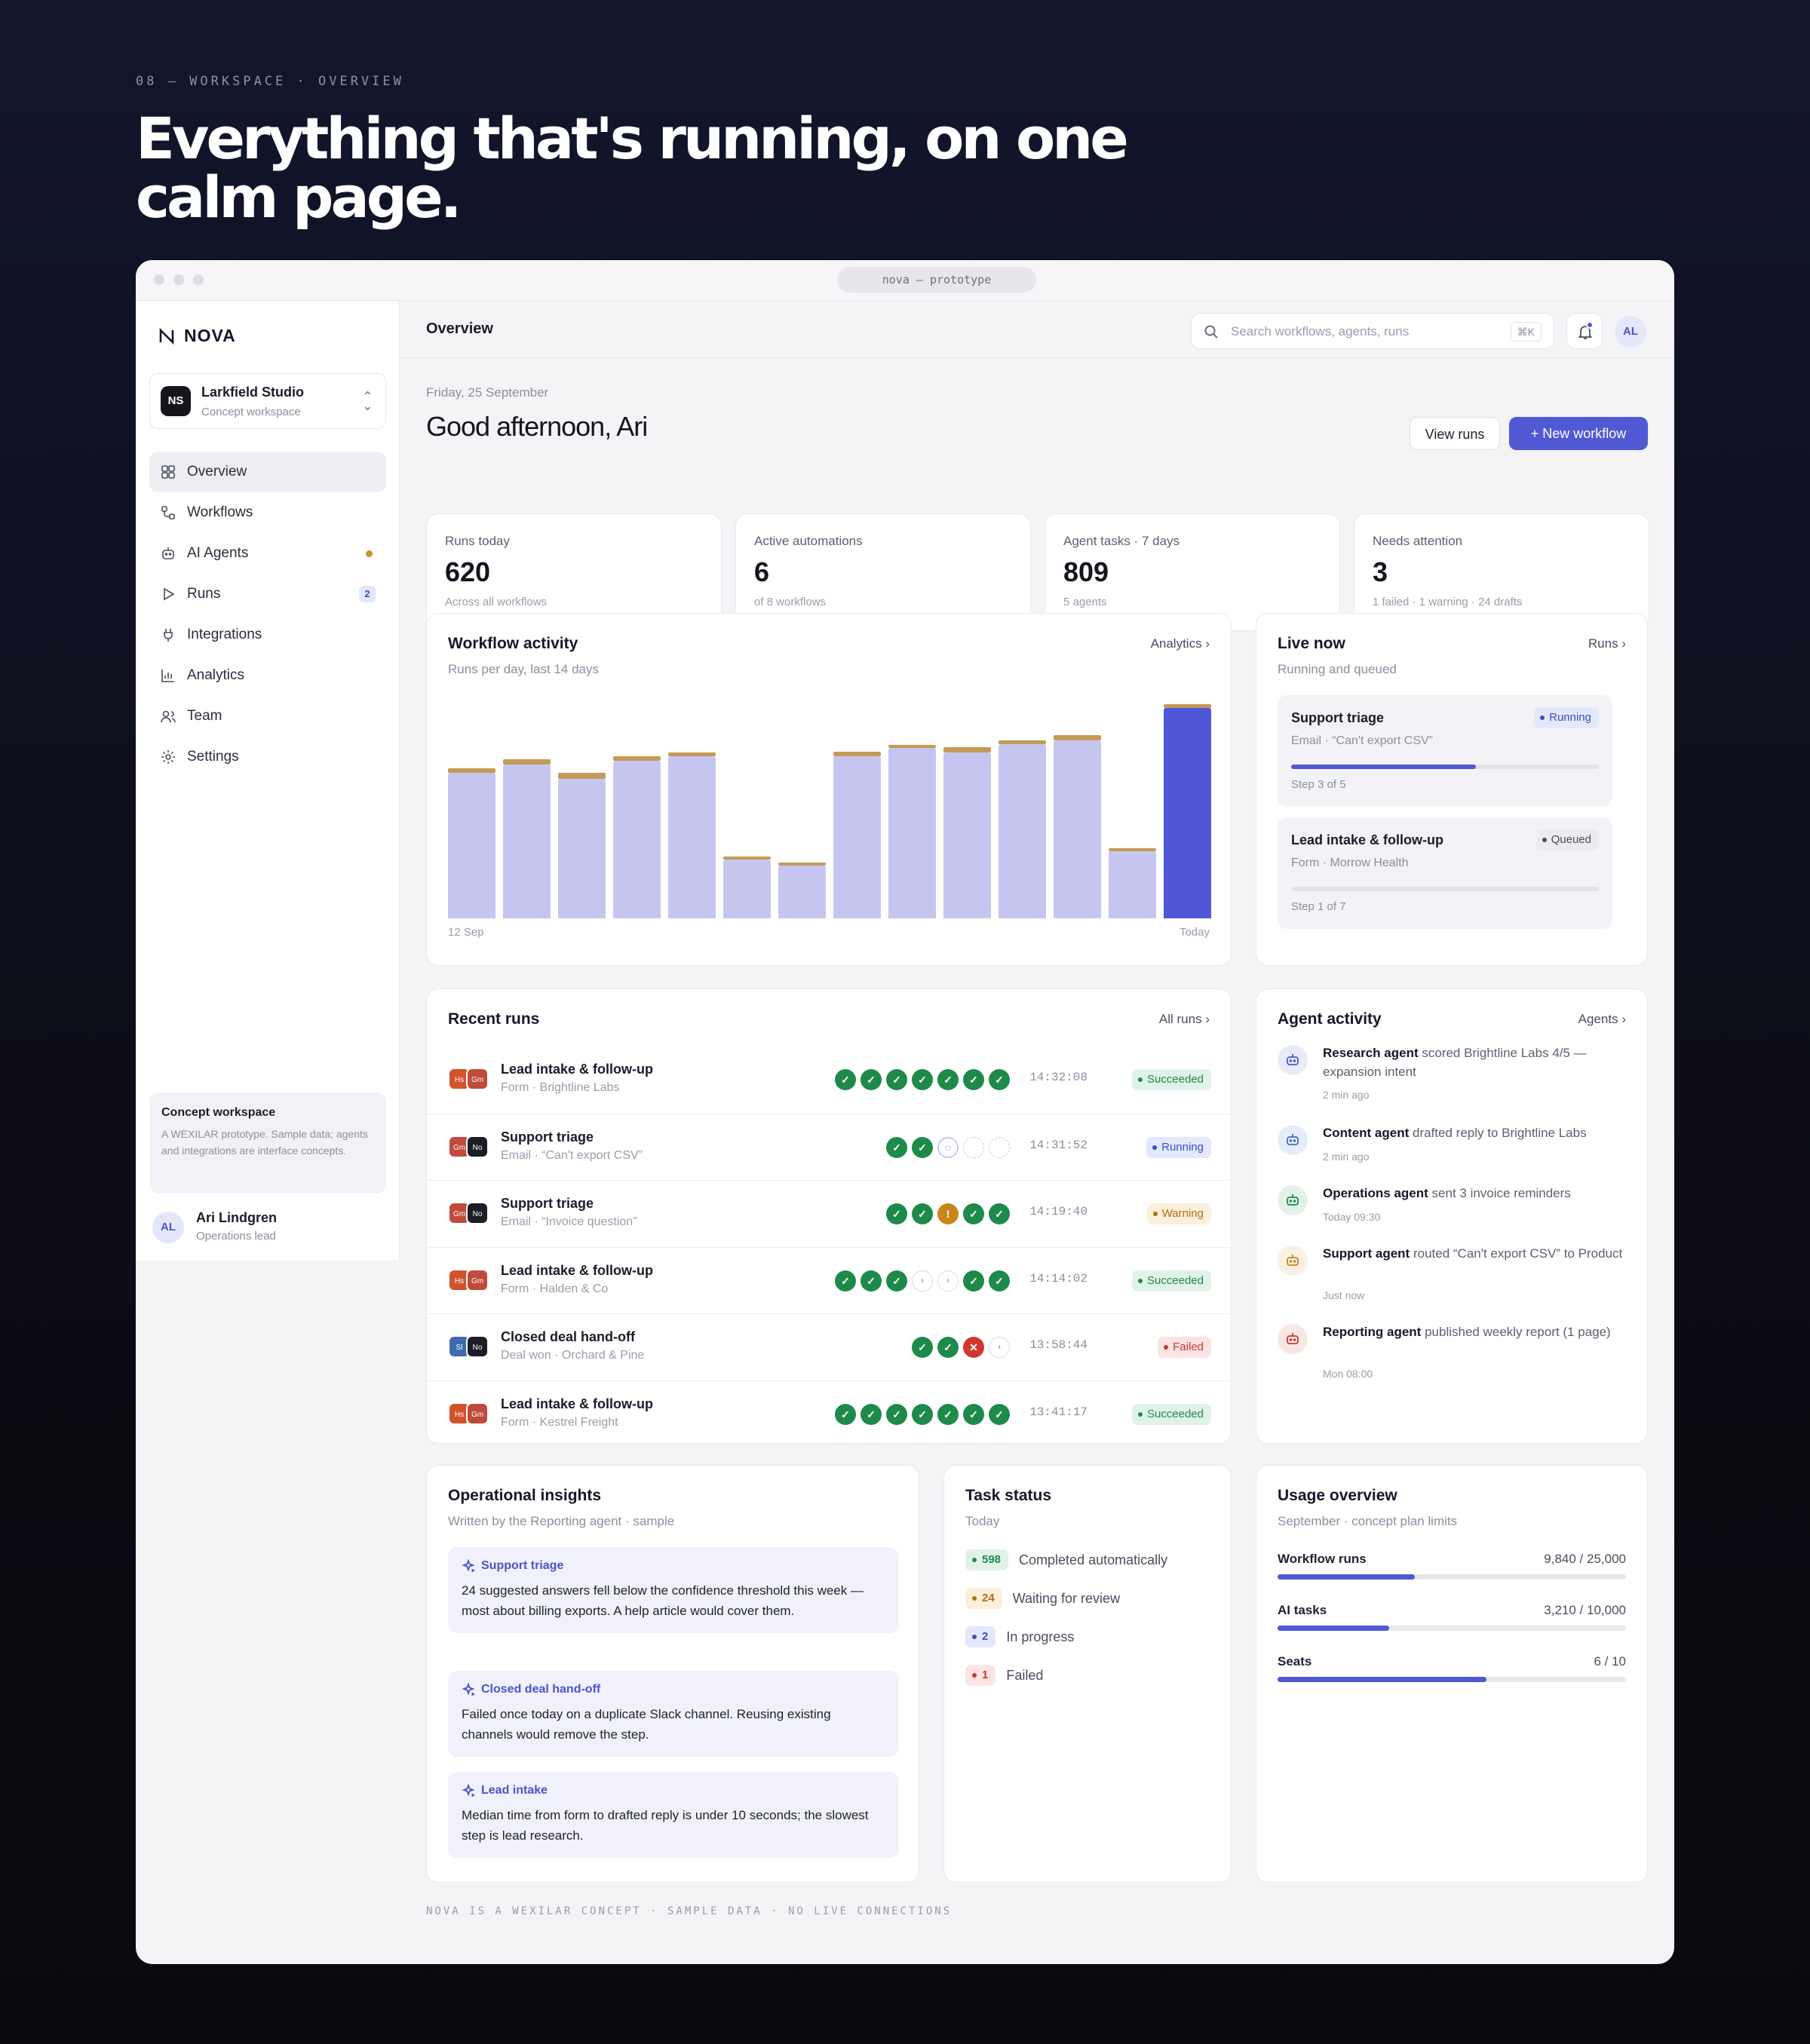 The image size is (1810, 2044). What do you see at coordinates (1346, 1157) in the screenshot?
I see `agent-activity-time: 2 min ago` at bounding box center [1346, 1157].